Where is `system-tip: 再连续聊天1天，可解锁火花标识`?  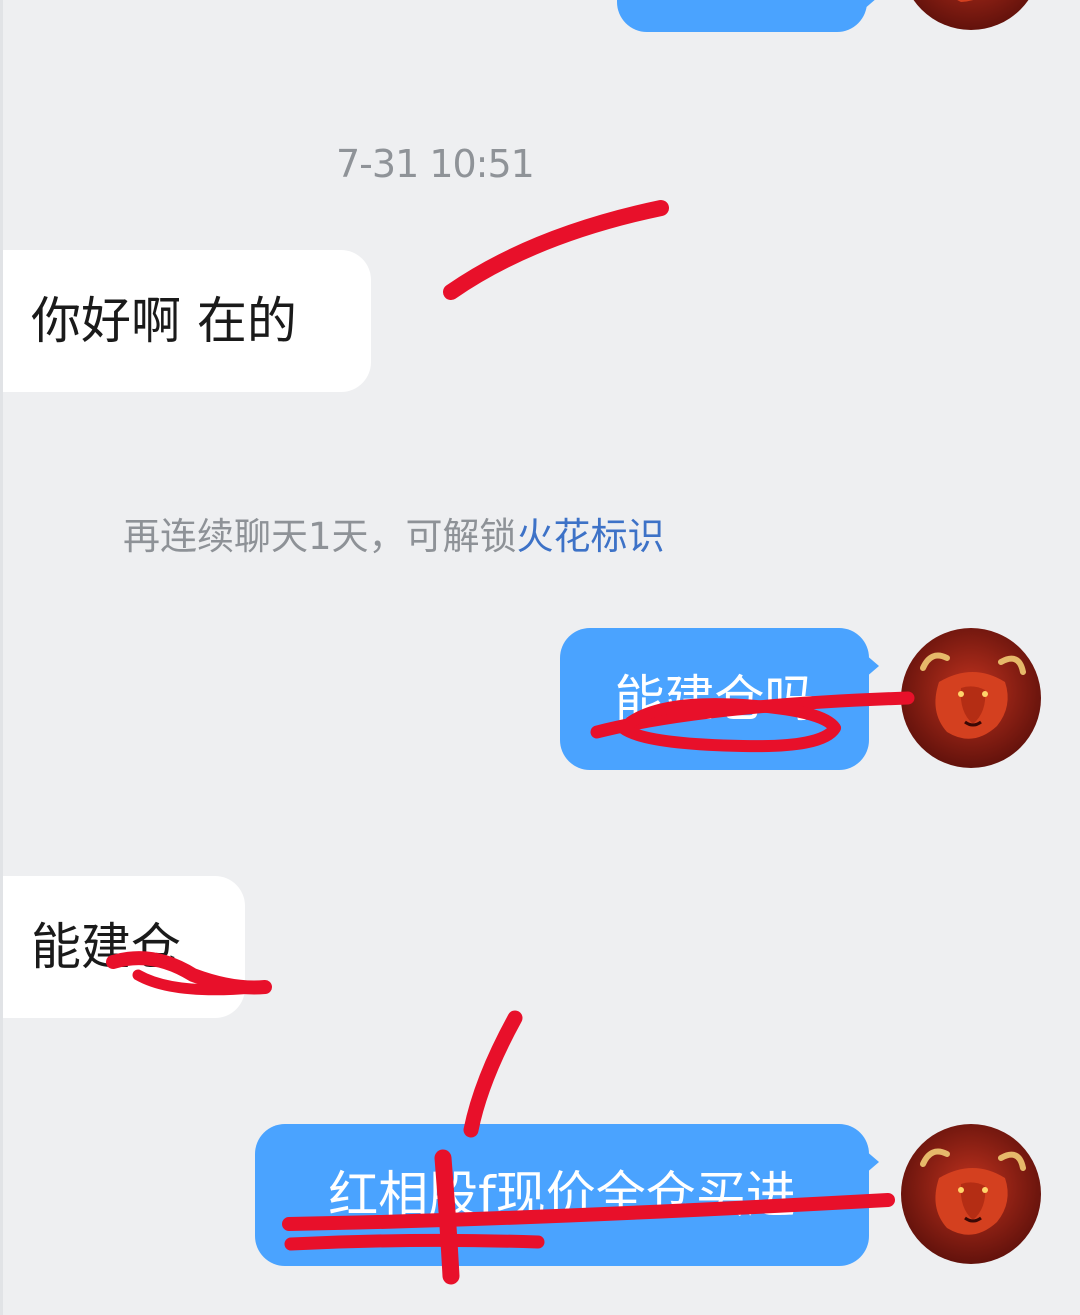
system-tip: 再连续聊天1天，可解锁火花标识 is located at coordinates (394, 533).